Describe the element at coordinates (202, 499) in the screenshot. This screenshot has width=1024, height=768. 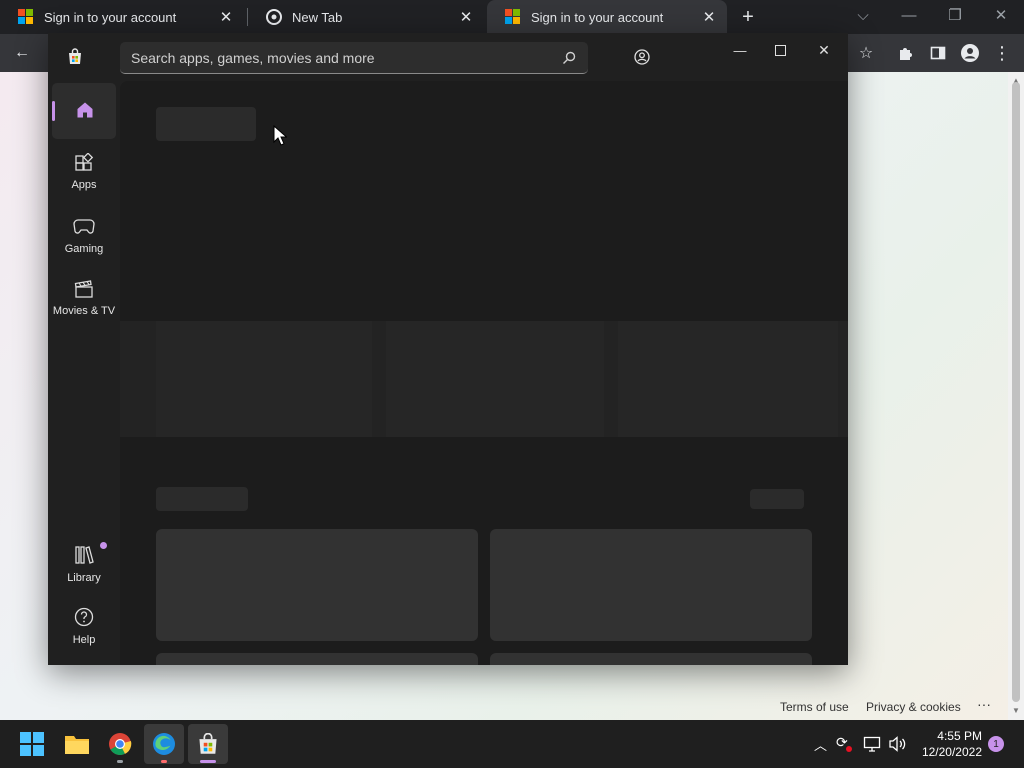
I see `skeleton-section-heading` at that location.